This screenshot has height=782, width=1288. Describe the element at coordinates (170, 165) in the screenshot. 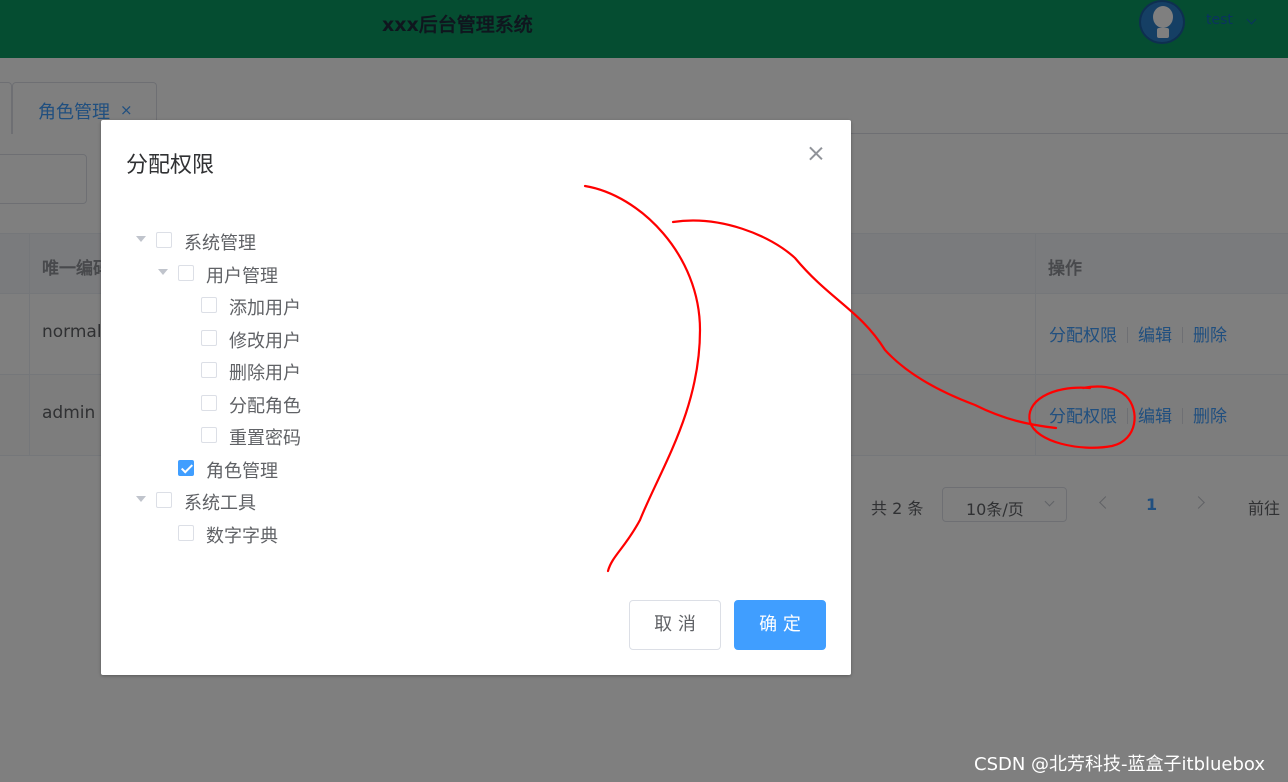

I see `dialog-title: 分配权限` at that location.